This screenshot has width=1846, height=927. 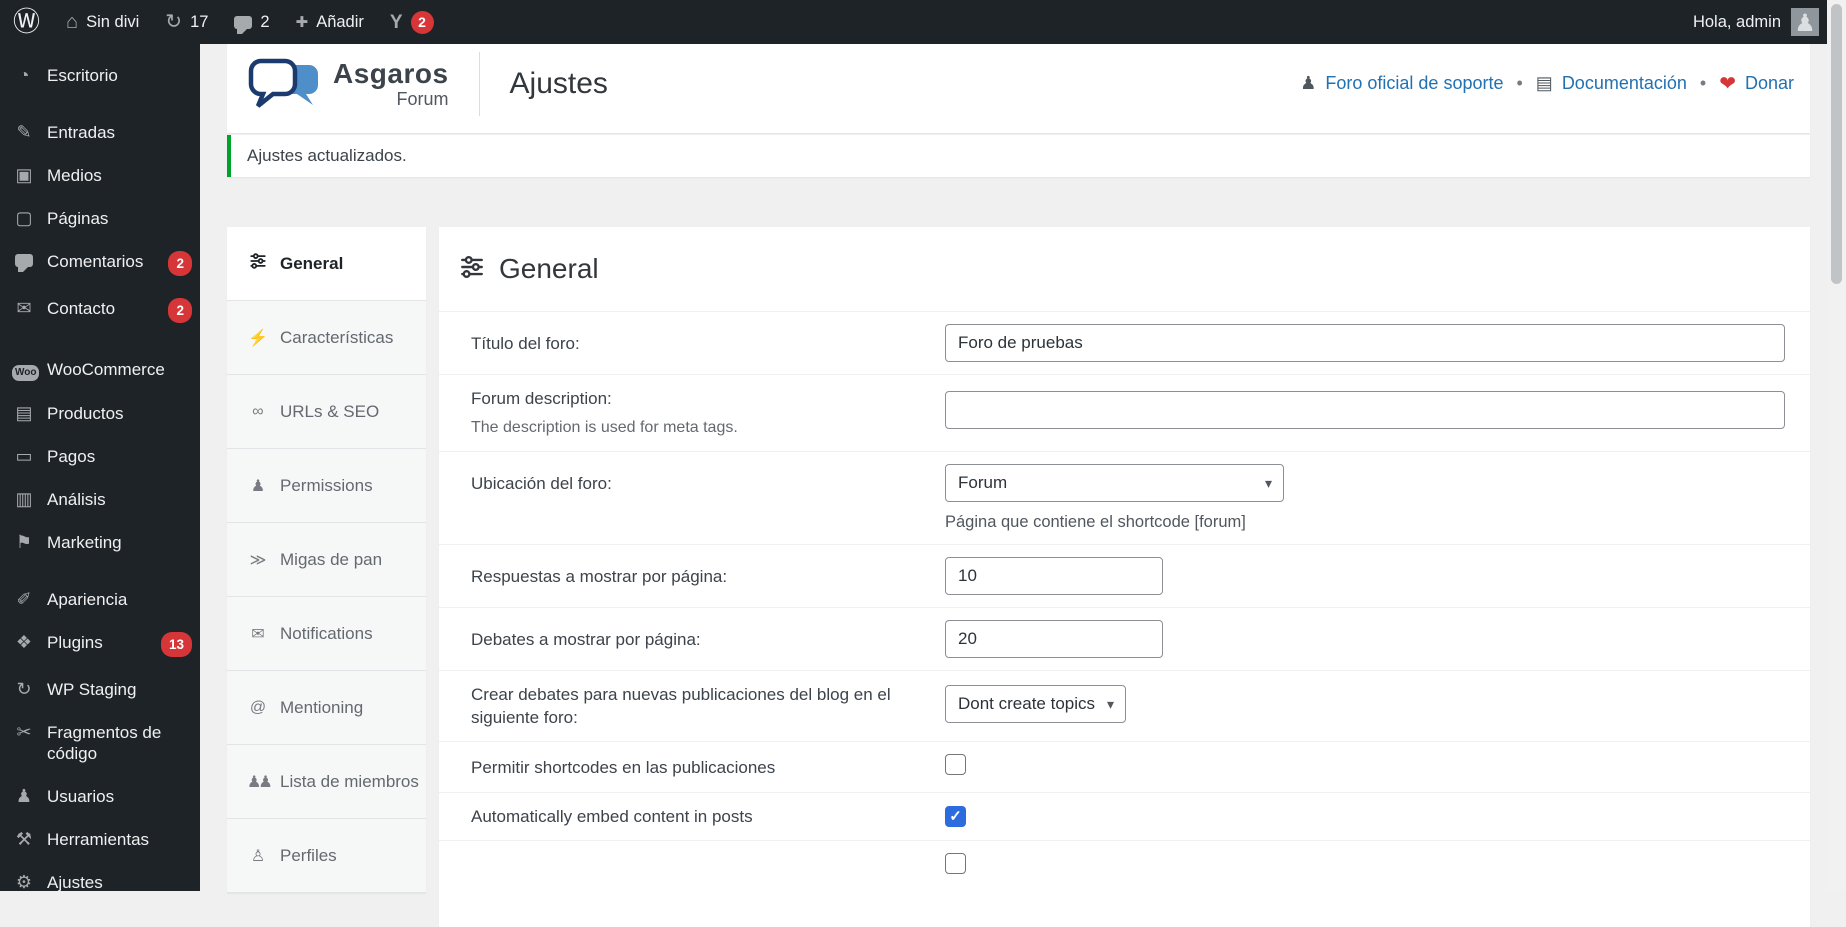 I want to click on avatar-person-icon: ♟, so click(x=1805, y=24).